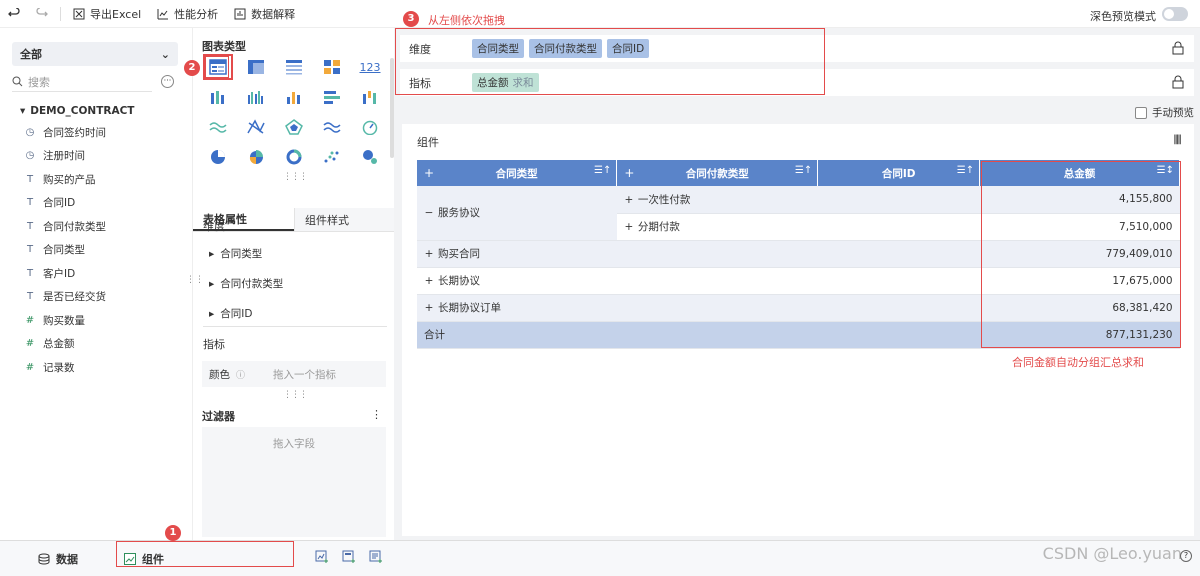  What do you see at coordinates (899, 173) in the screenshot?
I see `header-cell: 合同ID ☰↑` at bounding box center [899, 173].